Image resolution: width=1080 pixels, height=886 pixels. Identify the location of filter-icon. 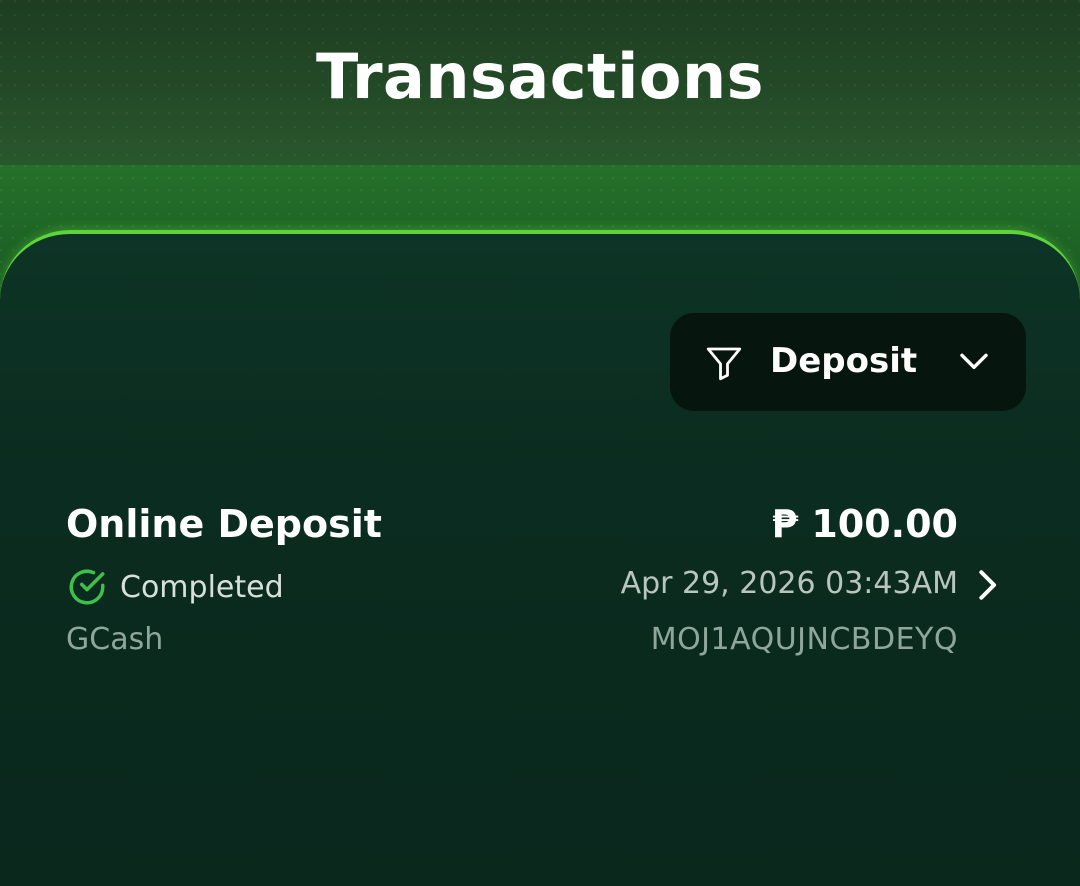
(724, 364).